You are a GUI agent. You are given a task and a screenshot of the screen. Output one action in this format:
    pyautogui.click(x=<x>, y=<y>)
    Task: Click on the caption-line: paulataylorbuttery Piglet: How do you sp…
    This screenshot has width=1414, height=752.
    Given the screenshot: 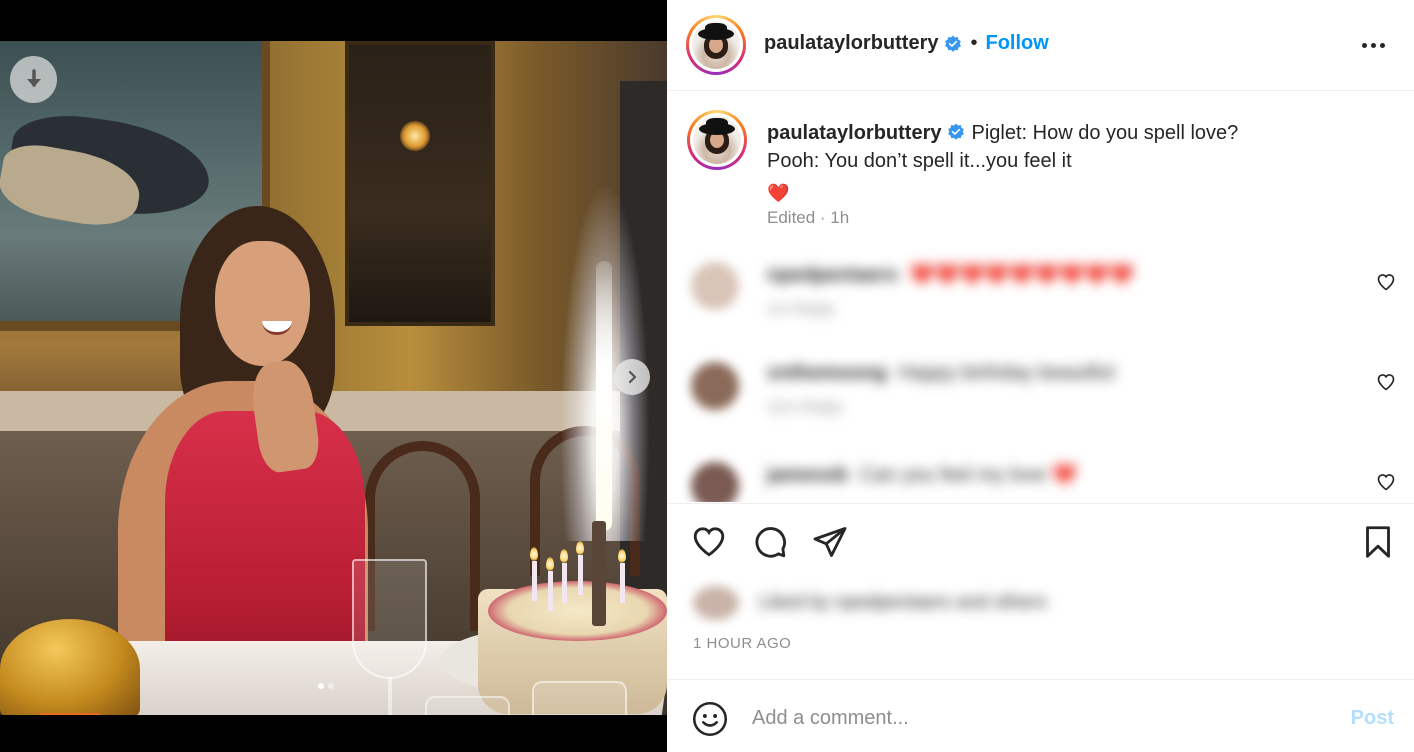 What is the action you would take?
    pyautogui.click(x=1047, y=133)
    